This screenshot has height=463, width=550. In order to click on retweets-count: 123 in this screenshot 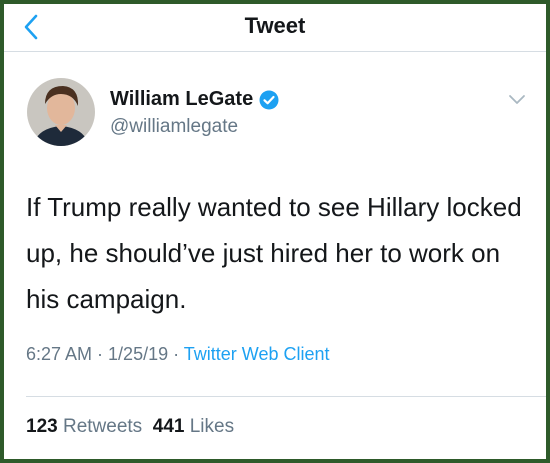, I will do `click(42, 426)`.